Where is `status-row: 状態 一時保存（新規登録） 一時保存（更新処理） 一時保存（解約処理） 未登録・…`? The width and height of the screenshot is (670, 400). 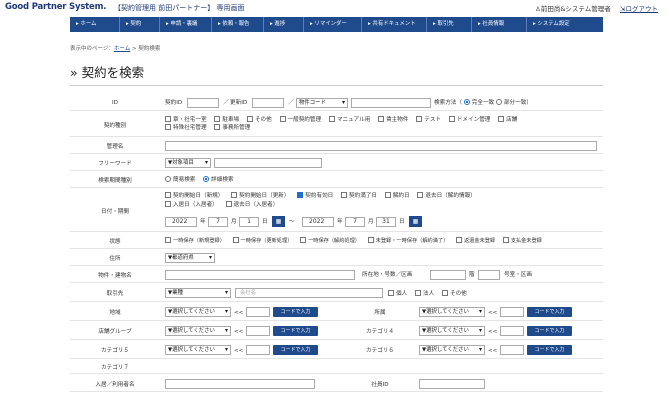
status-row: 状態 一時保存（新規登録） 一時保存（更新処理） 一時保存（解約処理） 未登録・… is located at coordinates (336, 241).